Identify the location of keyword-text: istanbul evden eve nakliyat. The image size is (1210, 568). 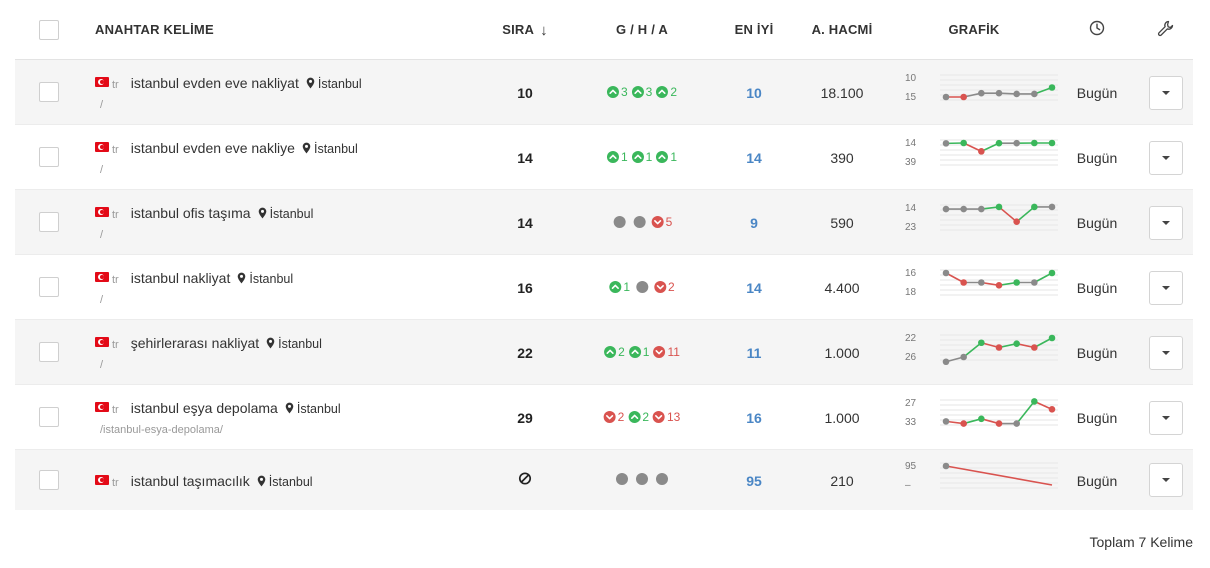
(215, 83).